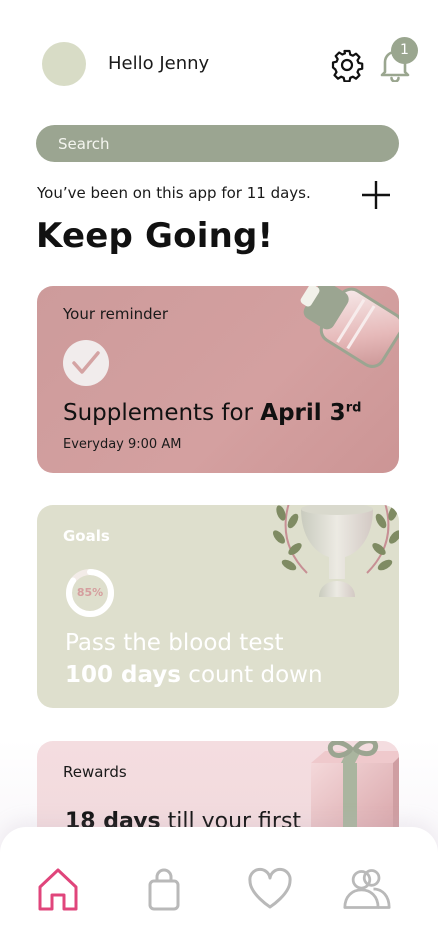 This screenshot has height=947, width=438. What do you see at coordinates (116, 314) in the screenshot?
I see `reminder-label: Your reminder` at bounding box center [116, 314].